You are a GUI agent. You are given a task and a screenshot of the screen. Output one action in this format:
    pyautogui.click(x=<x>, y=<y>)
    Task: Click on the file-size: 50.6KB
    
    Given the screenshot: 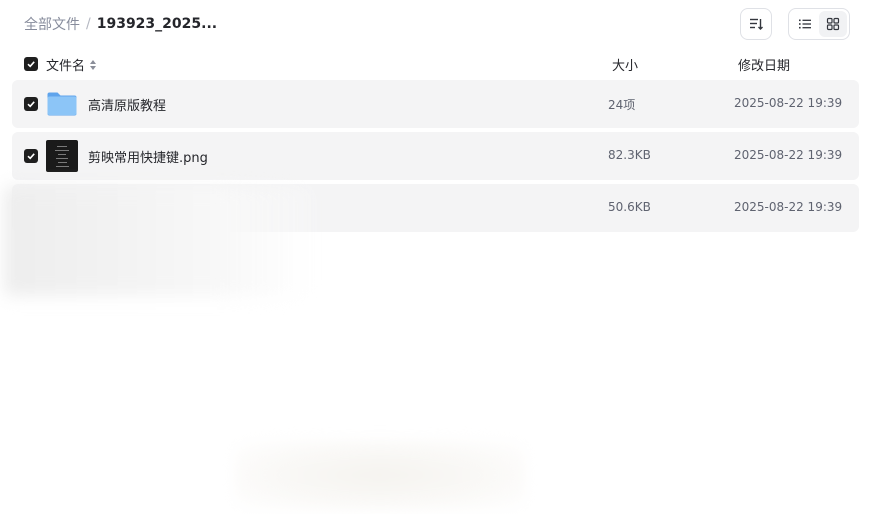 What is the action you would take?
    pyautogui.click(x=629, y=207)
    